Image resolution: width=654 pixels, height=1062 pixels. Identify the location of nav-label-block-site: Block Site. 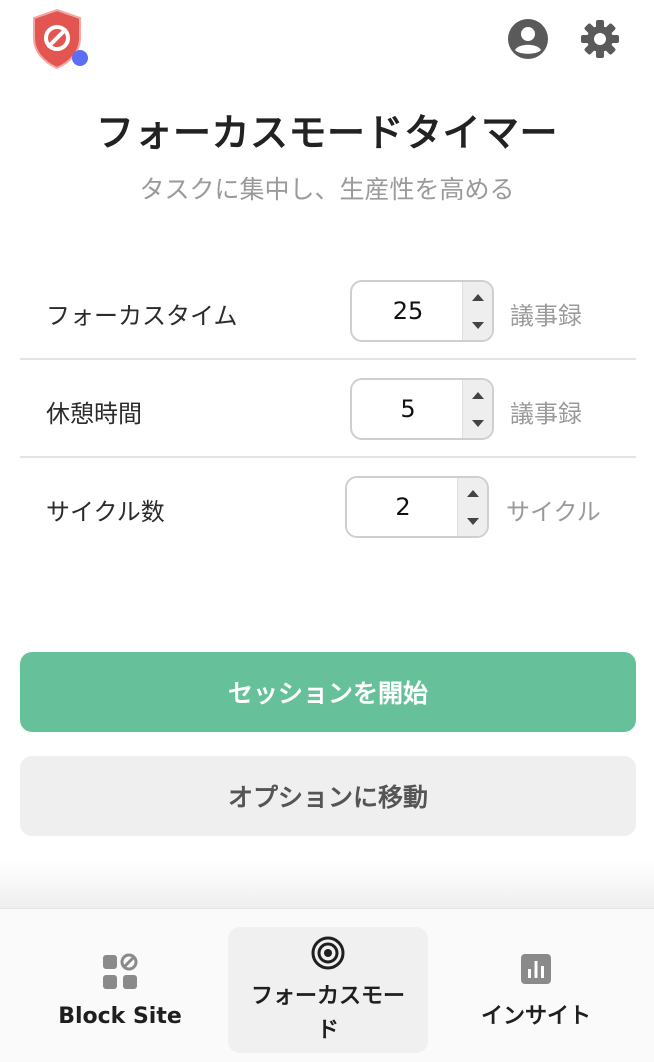
(120, 1016).